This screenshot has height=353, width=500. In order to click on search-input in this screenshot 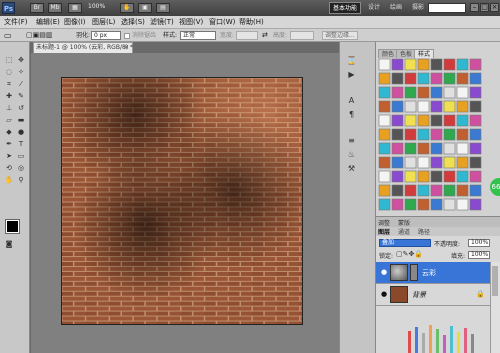, I will do `click(447, 8)`.